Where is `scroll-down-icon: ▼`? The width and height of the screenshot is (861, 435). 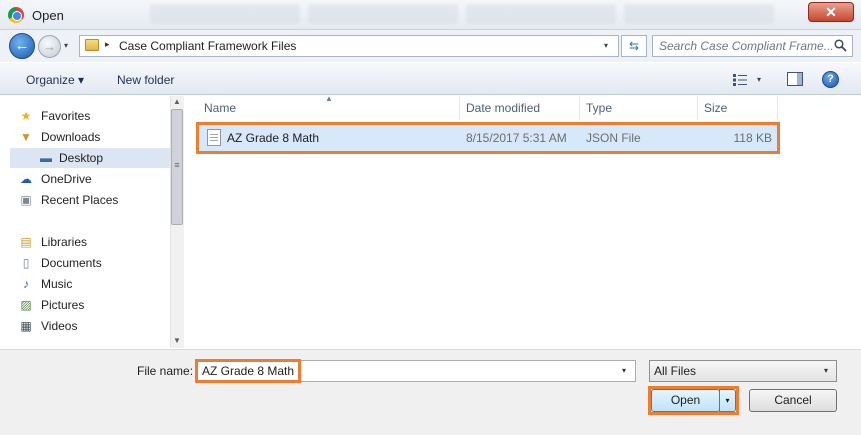 scroll-down-icon: ▼ is located at coordinates (177, 340).